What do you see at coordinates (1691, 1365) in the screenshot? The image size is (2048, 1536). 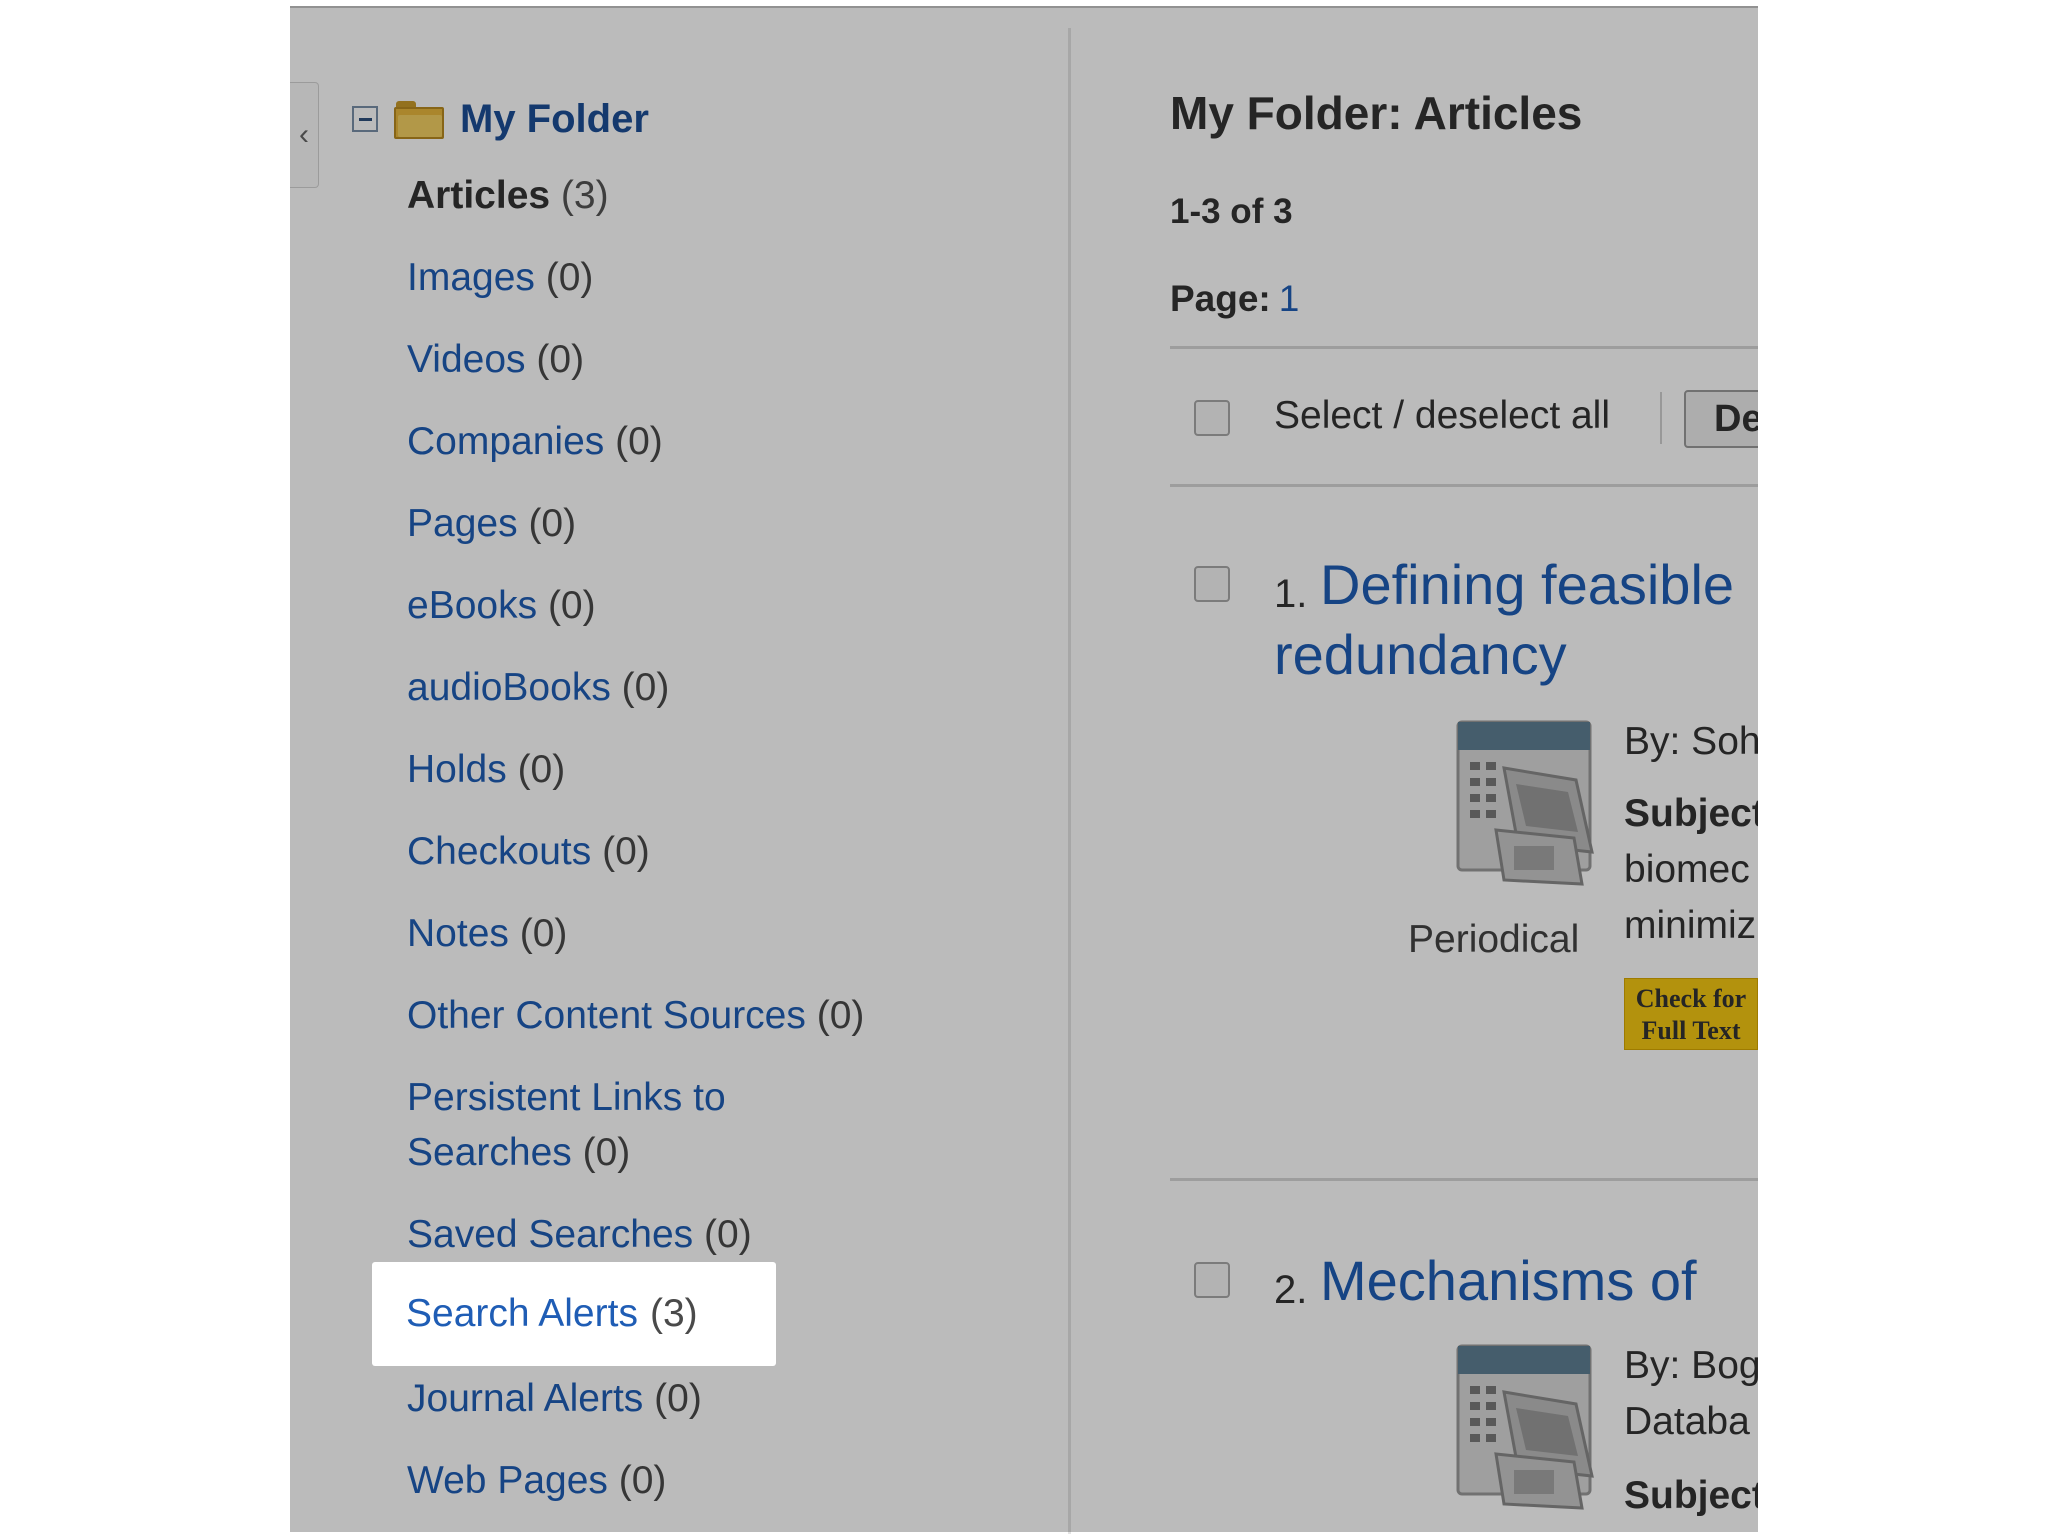 I see `result-author: By: Bog` at bounding box center [1691, 1365].